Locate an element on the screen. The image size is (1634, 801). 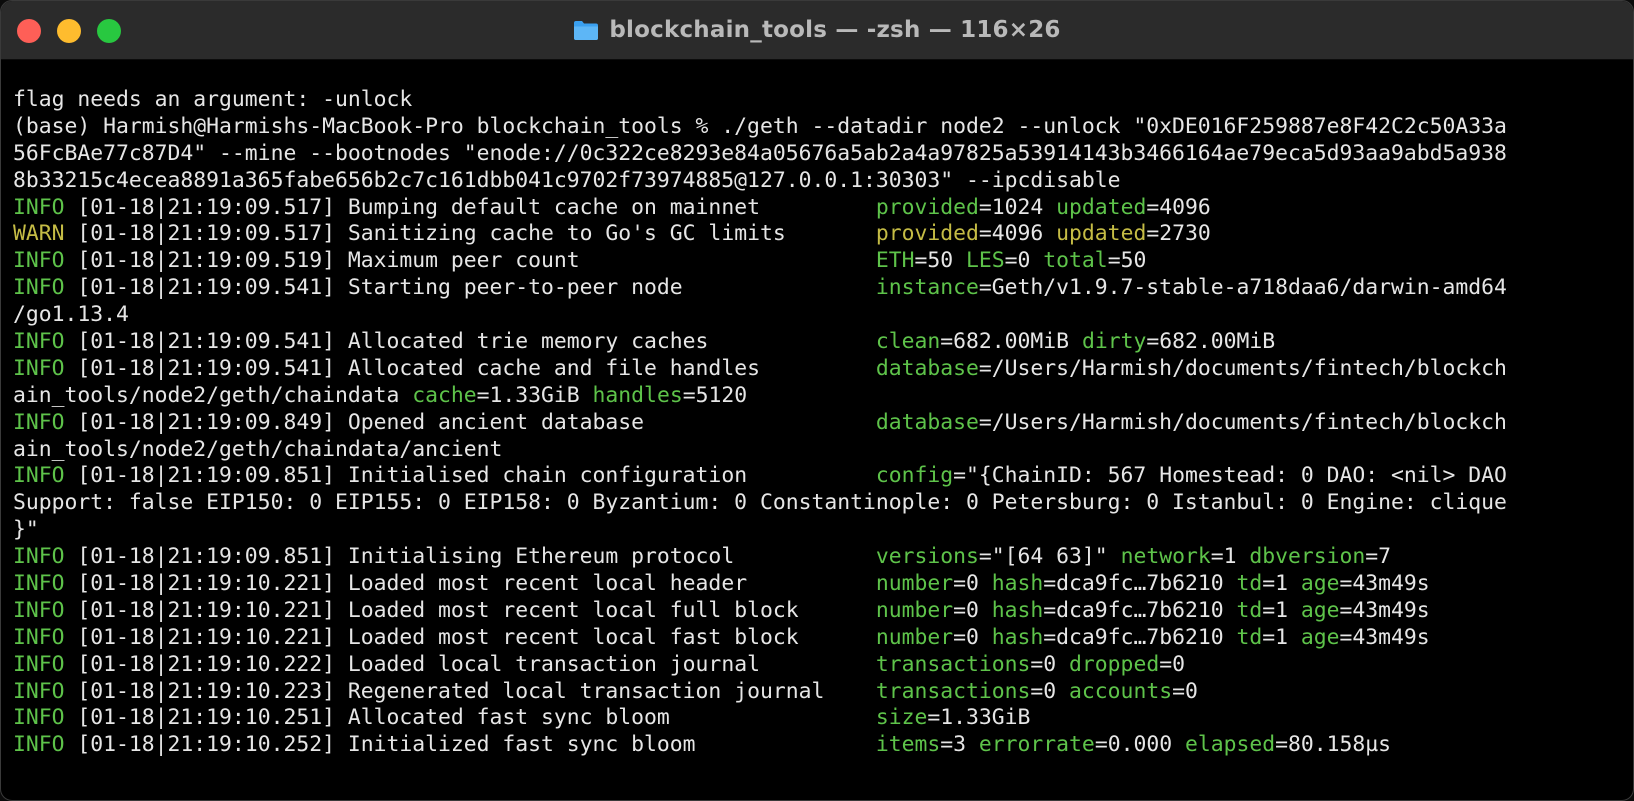
window-title: blockchain_tools — -zsh — 116×26 is located at coordinates (835, 30).